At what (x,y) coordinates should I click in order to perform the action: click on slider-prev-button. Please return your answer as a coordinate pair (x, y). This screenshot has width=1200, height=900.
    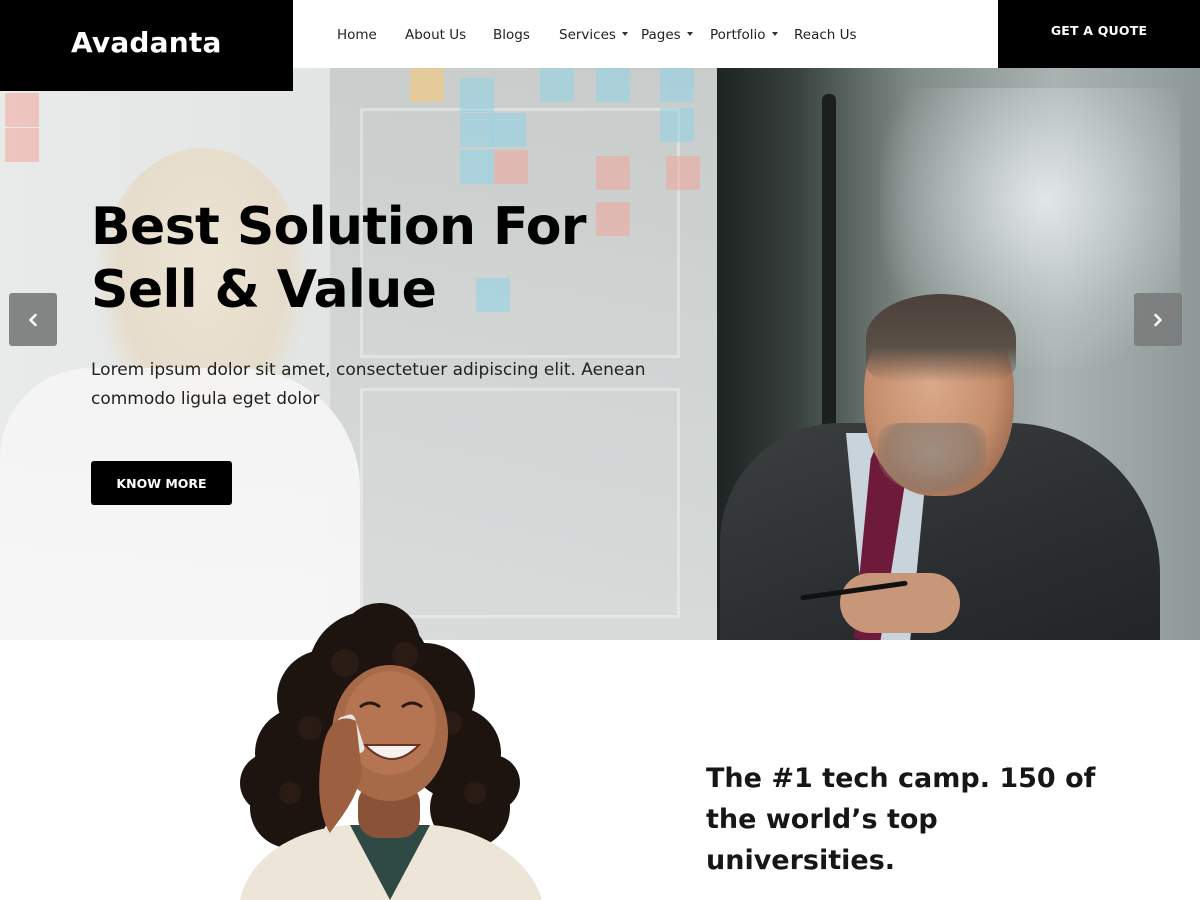
    Looking at the image, I should click on (33, 319).